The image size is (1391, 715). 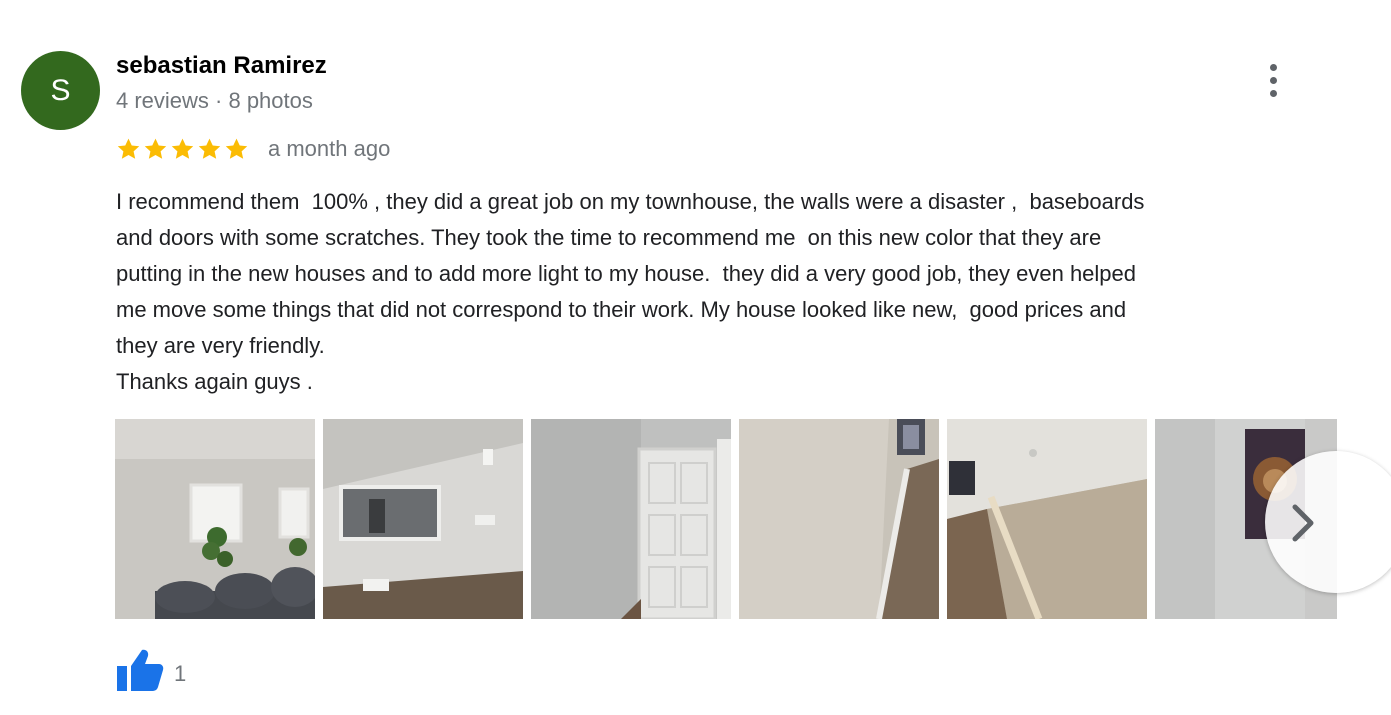 I want to click on thumb-up-icon, so click(x=140, y=670).